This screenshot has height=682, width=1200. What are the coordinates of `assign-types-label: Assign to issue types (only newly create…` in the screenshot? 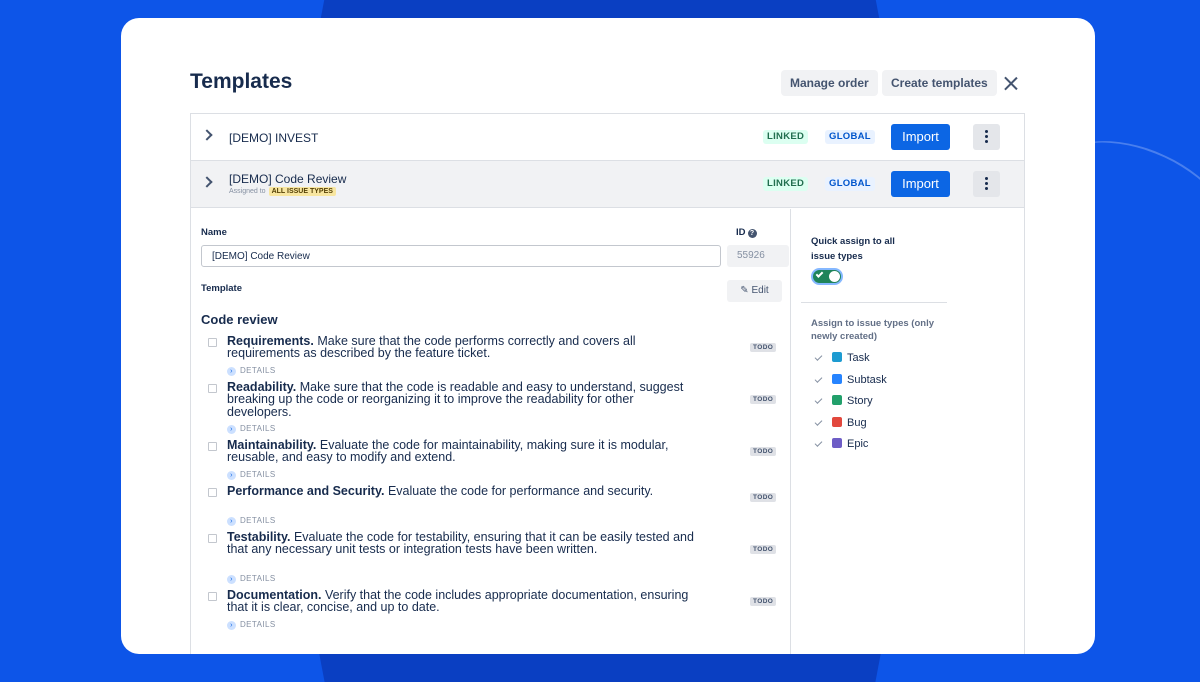 It's located at (872, 330).